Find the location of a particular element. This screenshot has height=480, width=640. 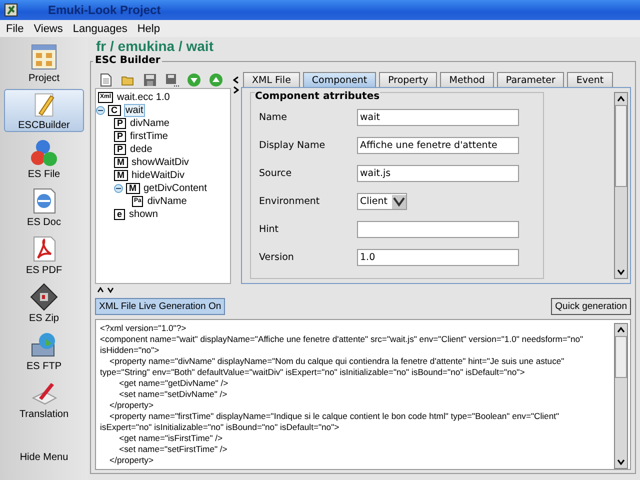

field-label: Name is located at coordinates (273, 117).